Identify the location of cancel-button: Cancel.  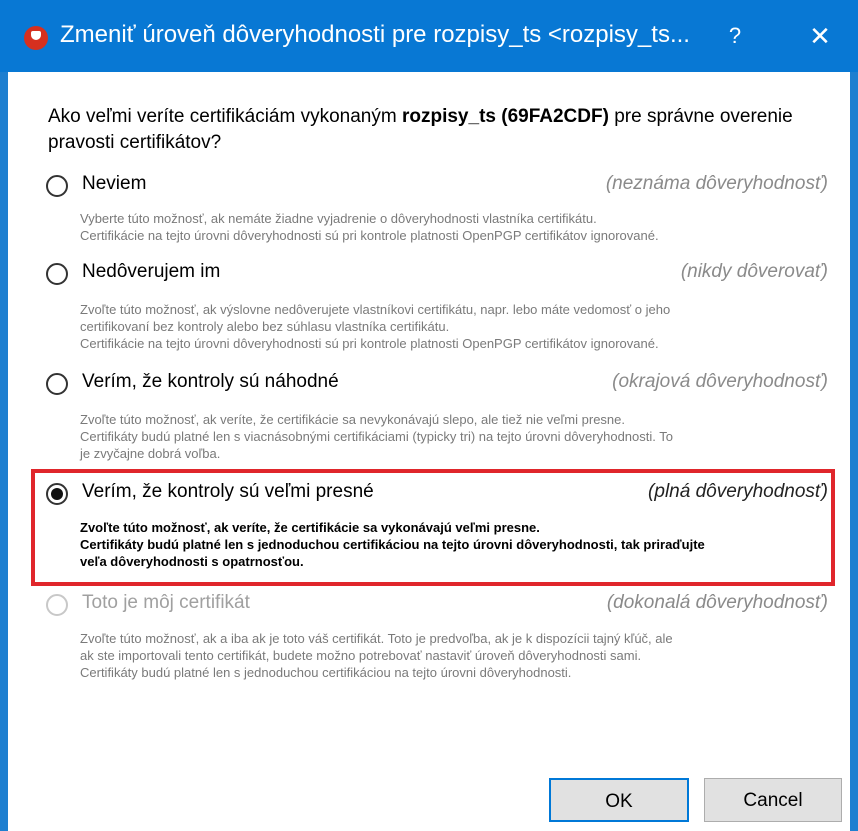
(773, 800).